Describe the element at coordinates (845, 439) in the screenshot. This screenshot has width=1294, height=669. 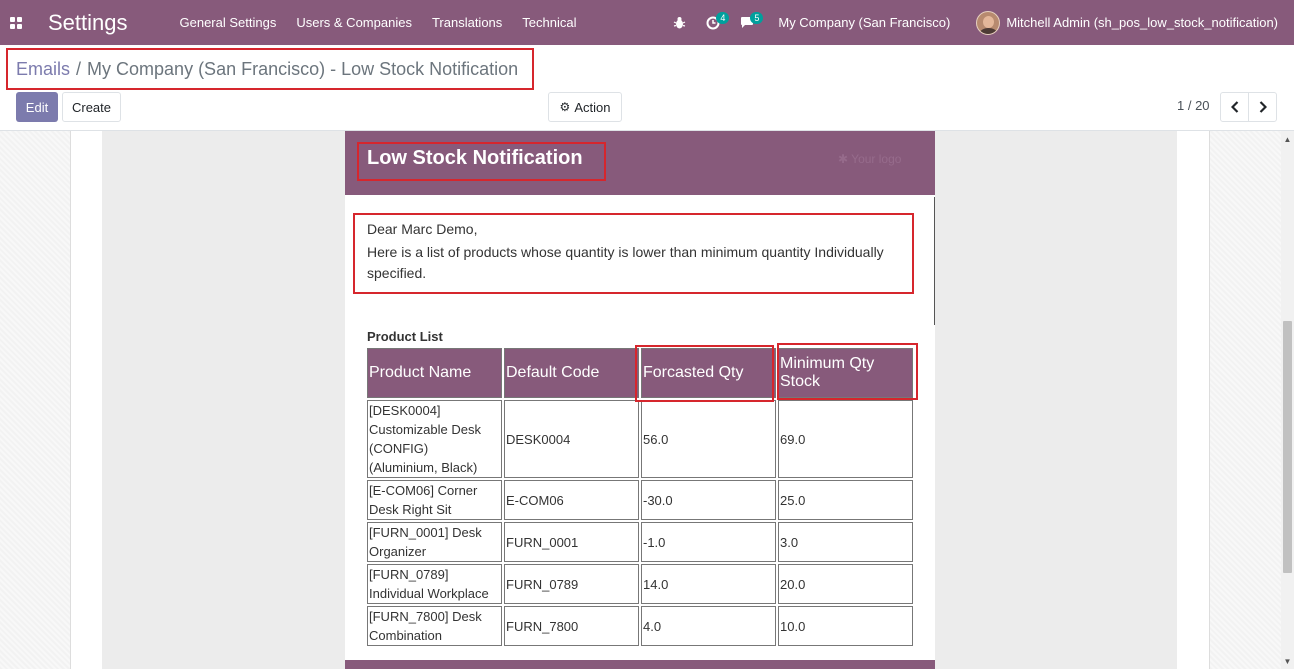
I see `cell-minimum-qty: 69.0` at that location.